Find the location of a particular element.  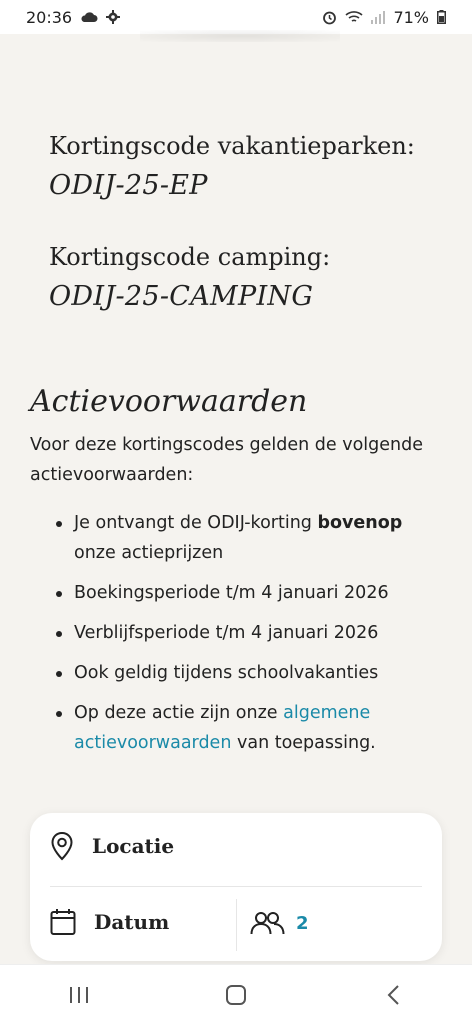

date-field: Datum is located at coordinates (109, 922).